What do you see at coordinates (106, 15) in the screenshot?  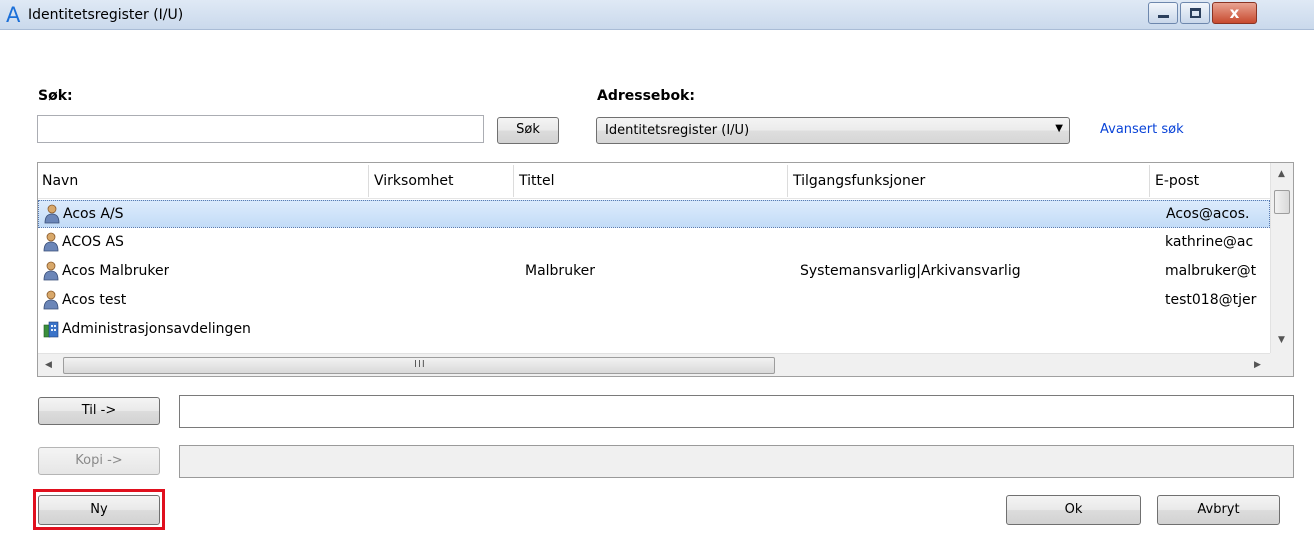 I see `window-title: Identitetsregister (I/U)` at bounding box center [106, 15].